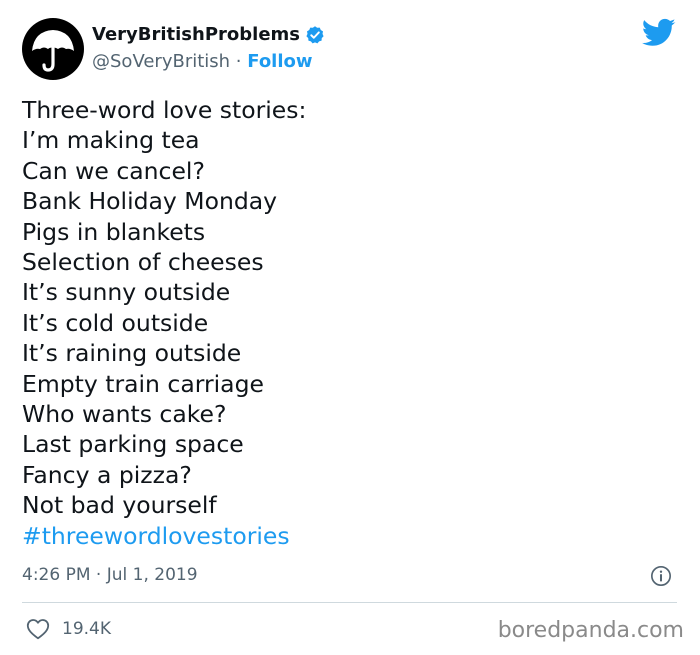  I want to click on tweet-line: Last parking space, so click(133, 444).